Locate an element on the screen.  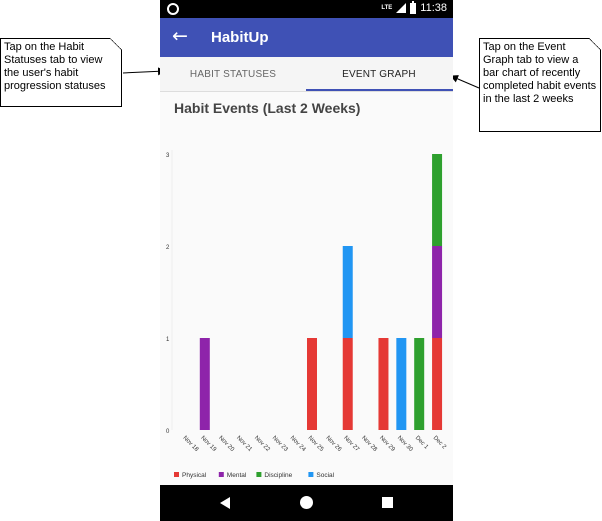
nav-recents-icon is located at coordinates (387, 502).